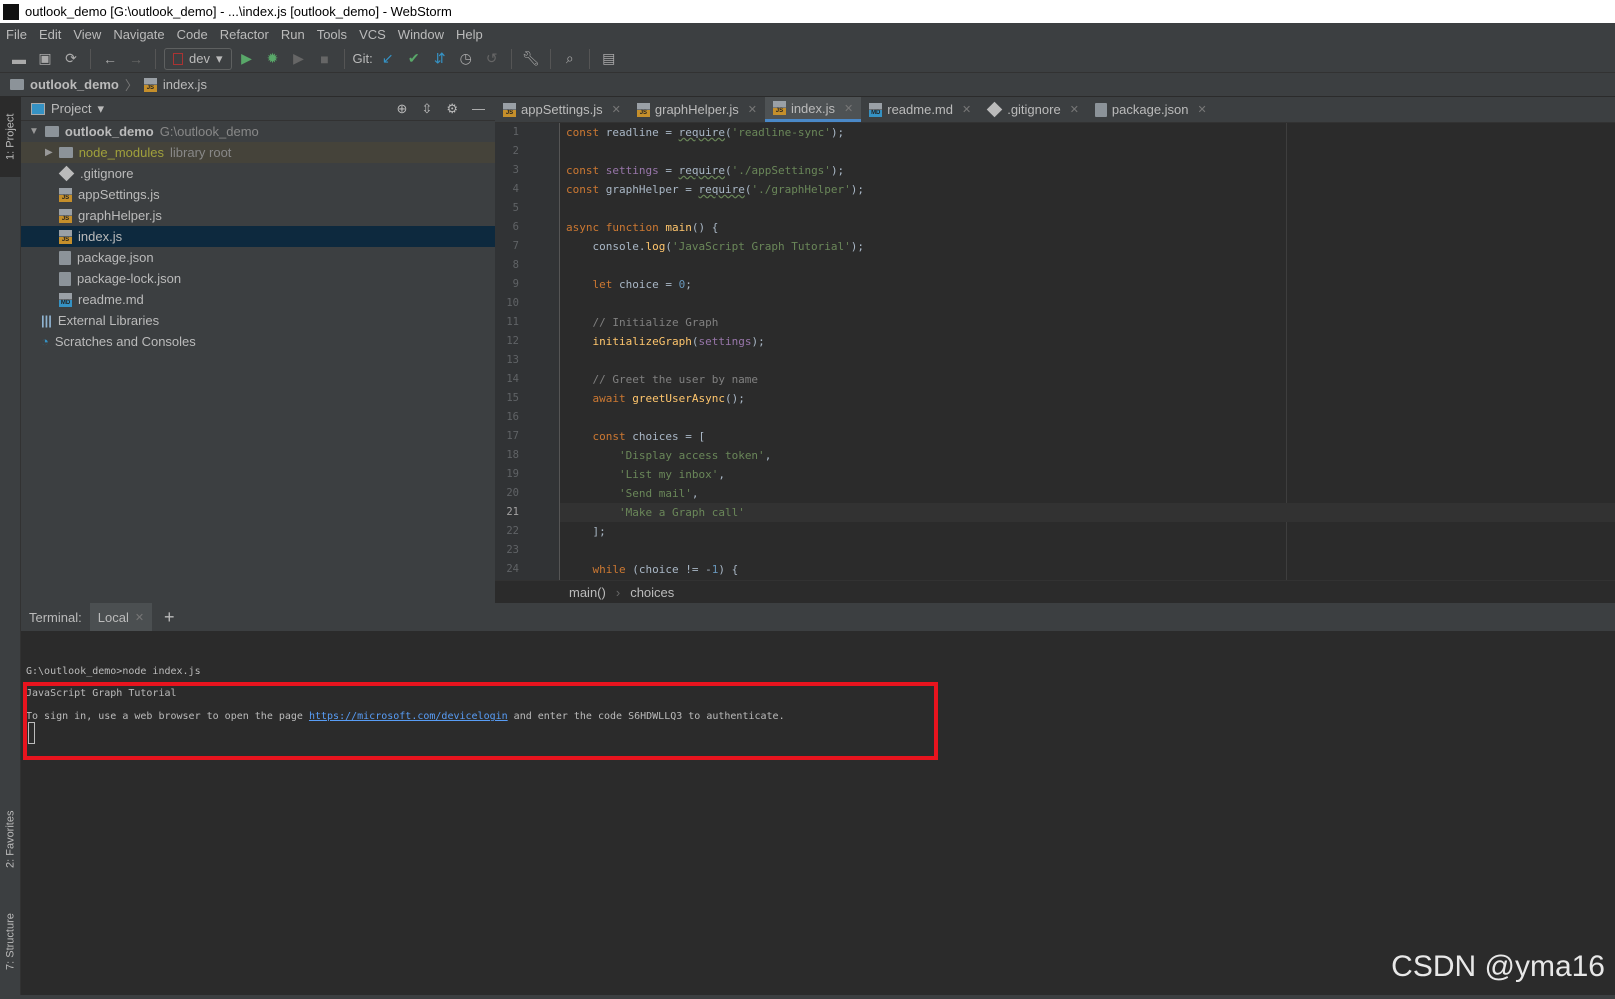 Image resolution: width=1615 pixels, height=999 pixels. Describe the element at coordinates (570, 59) in the screenshot. I see `search-icon: ⌕` at that location.